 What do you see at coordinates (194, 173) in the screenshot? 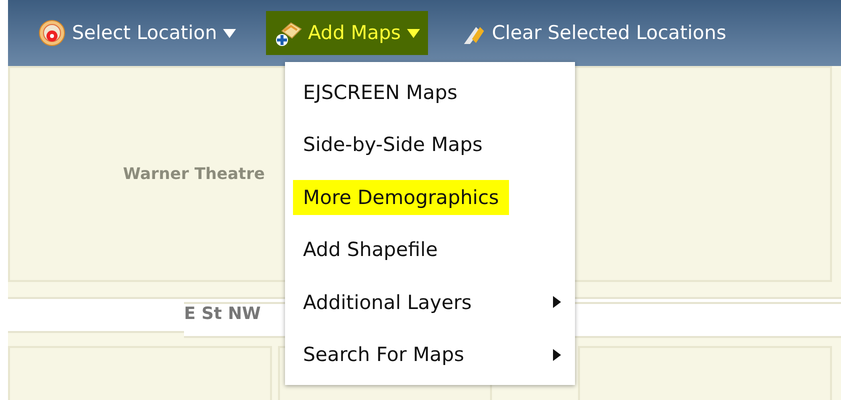
I see `building-label: Warner Theatre` at bounding box center [194, 173].